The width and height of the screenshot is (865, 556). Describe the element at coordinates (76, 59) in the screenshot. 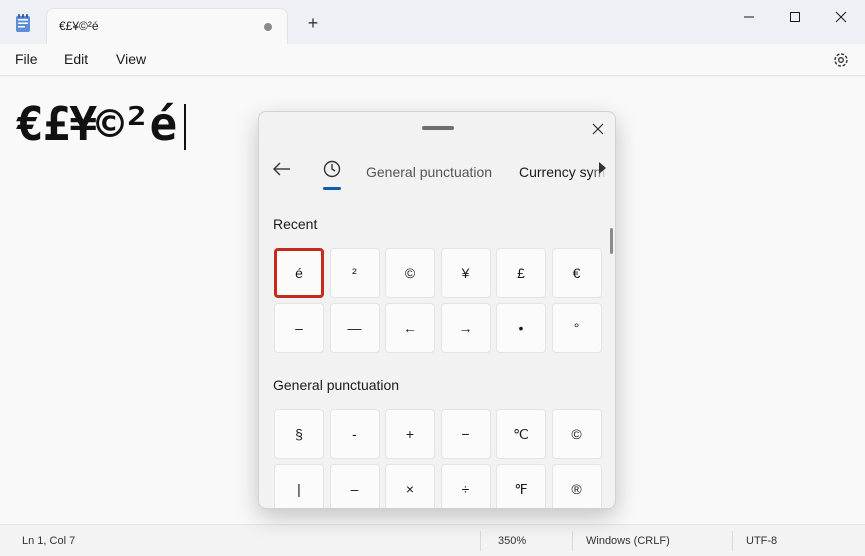

I see `menu-edit: Edit` at that location.